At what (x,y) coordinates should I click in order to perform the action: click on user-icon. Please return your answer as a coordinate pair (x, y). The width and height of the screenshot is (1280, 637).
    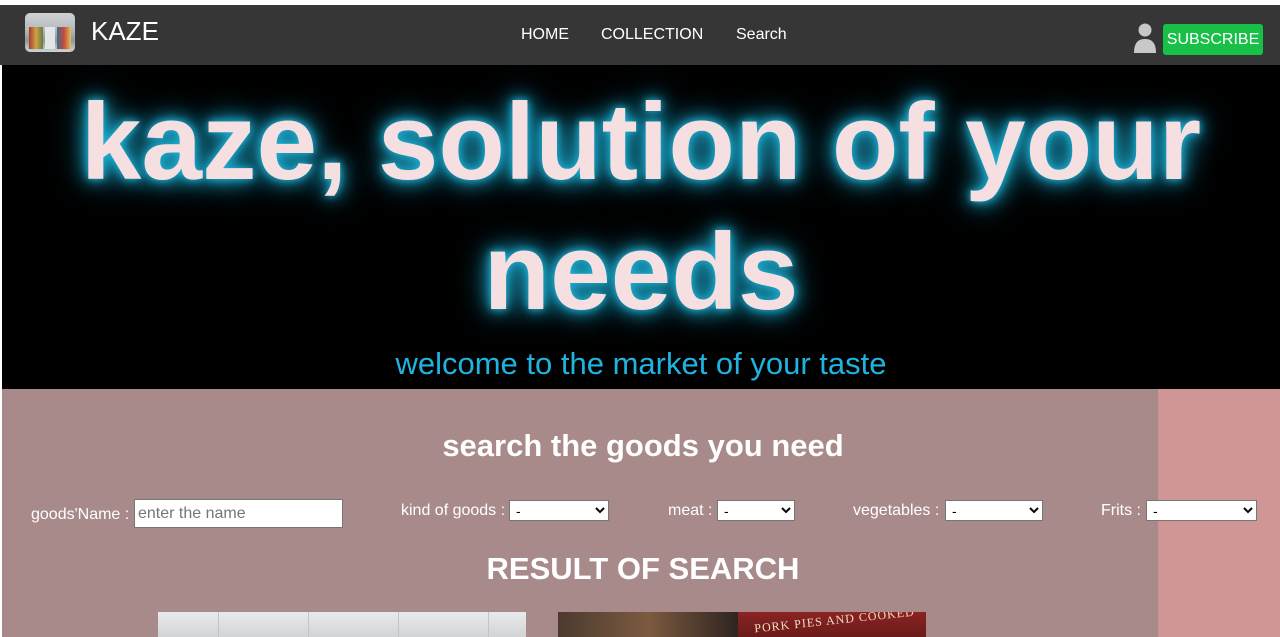
    Looking at the image, I should click on (1145, 38).